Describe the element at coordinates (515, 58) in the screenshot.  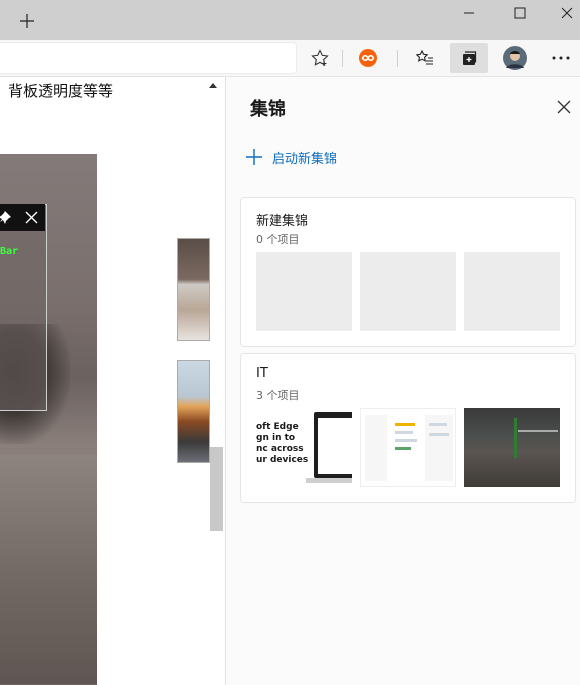
I see `profile-avatar-icon` at that location.